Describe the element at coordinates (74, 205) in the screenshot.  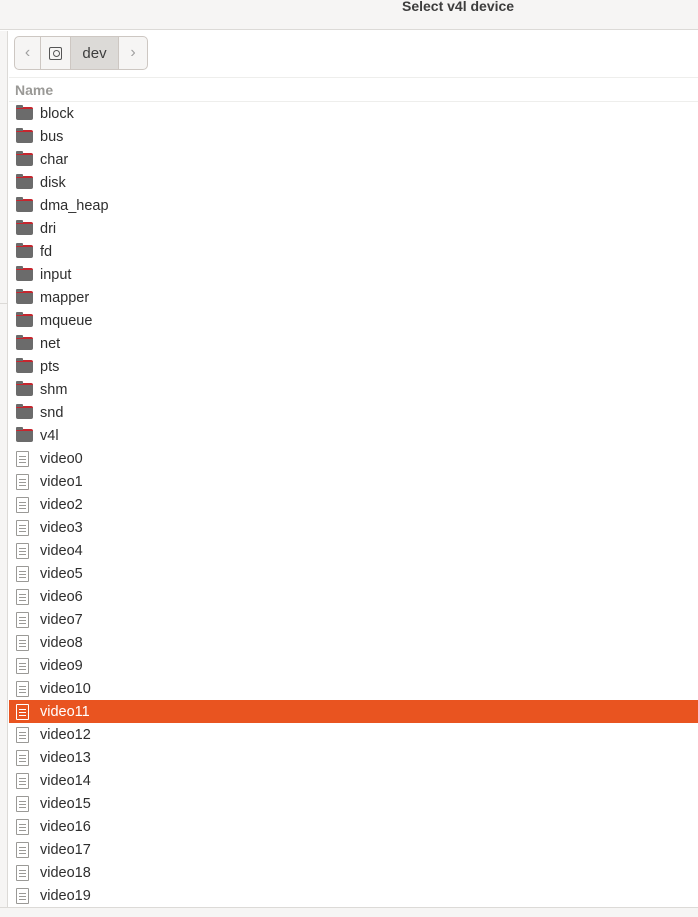
I see `list-item-label: dma_heap` at that location.